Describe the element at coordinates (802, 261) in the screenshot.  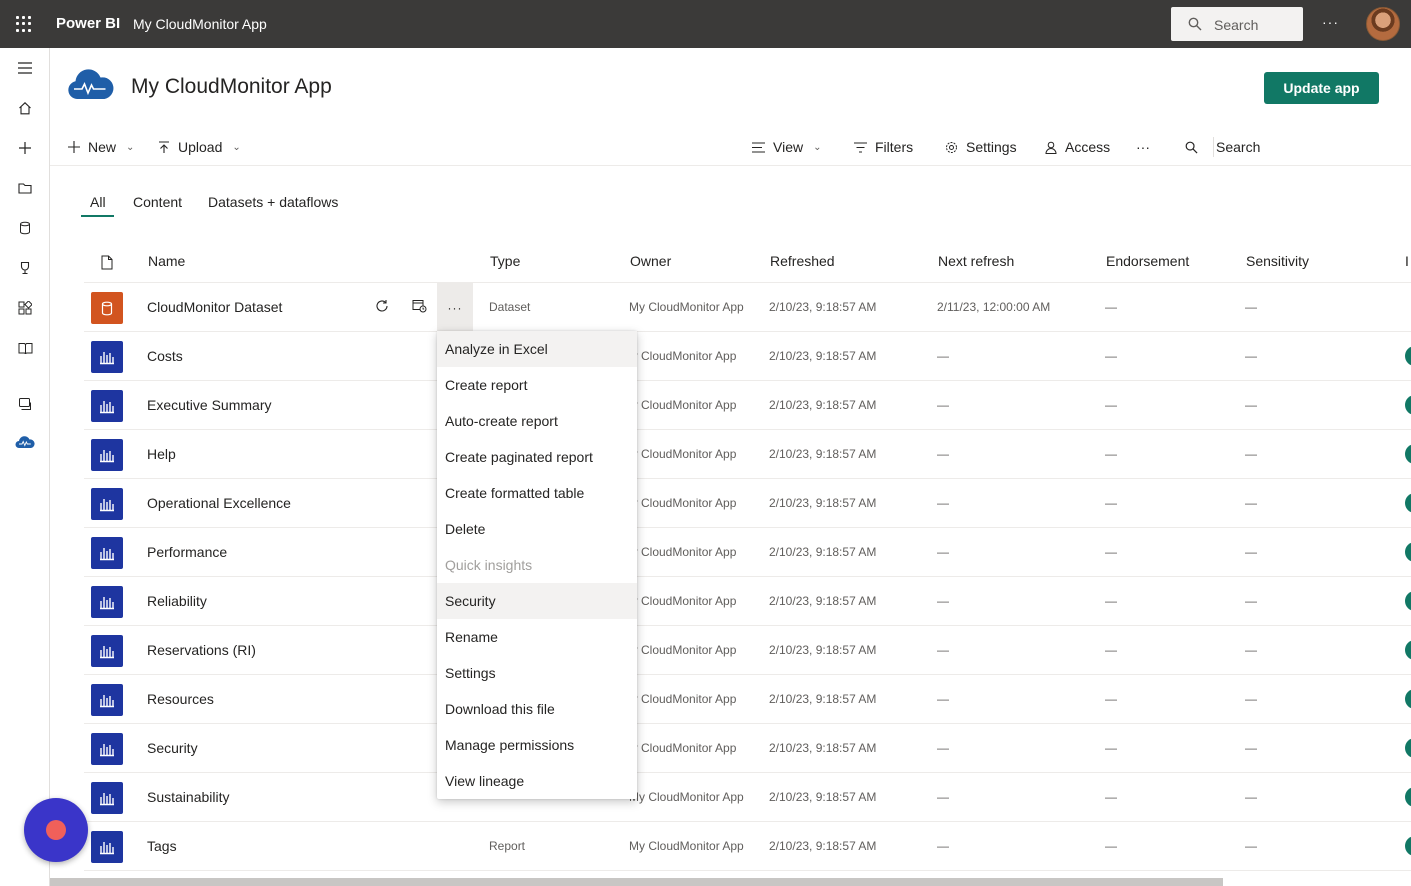
I see `column-header-refreshed: Refreshed` at that location.